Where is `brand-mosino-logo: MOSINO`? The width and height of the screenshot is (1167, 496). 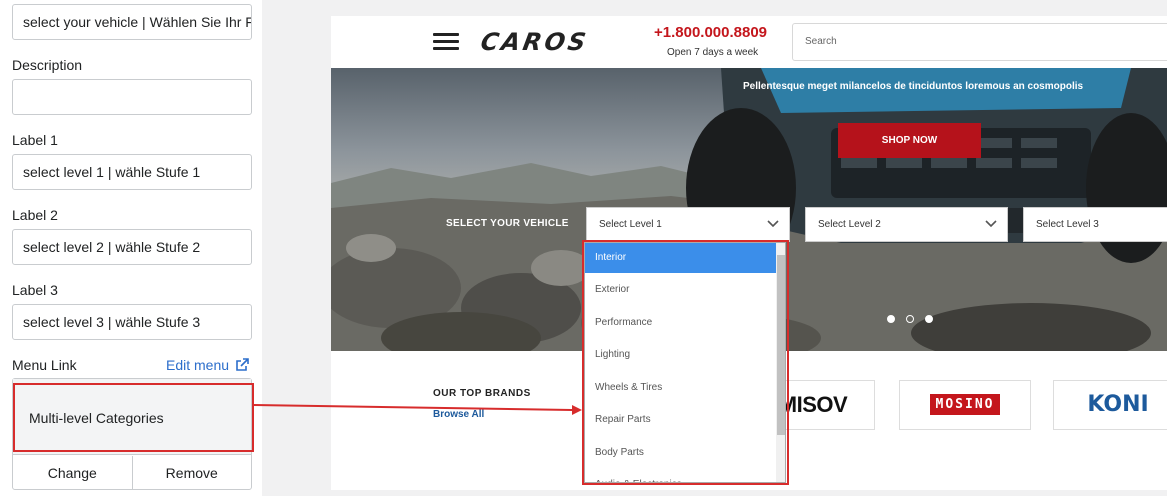
brand-mosino-logo: MOSINO is located at coordinates (965, 404).